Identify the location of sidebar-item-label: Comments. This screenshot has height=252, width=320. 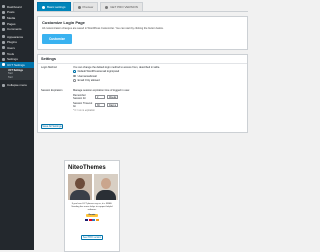
(14, 29).